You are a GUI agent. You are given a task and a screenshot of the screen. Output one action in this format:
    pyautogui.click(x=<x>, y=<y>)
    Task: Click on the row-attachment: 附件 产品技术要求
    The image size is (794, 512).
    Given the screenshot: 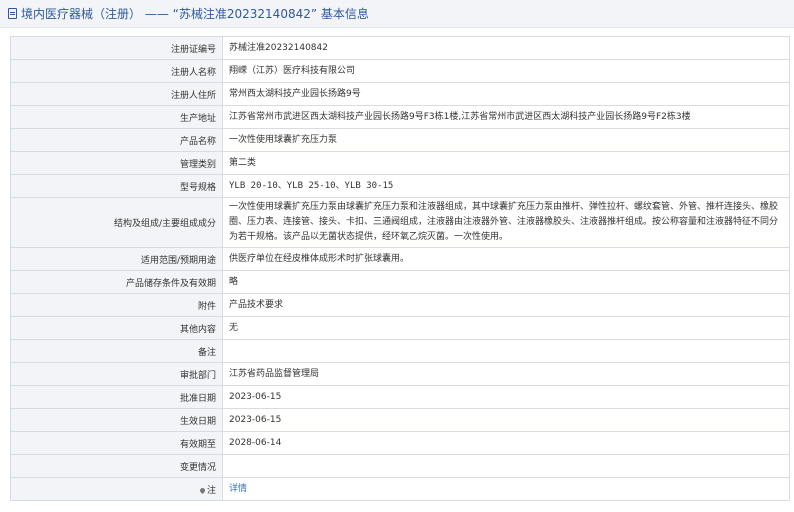 What is the action you would take?
    pyautogui.click(x=400, y=305)
    